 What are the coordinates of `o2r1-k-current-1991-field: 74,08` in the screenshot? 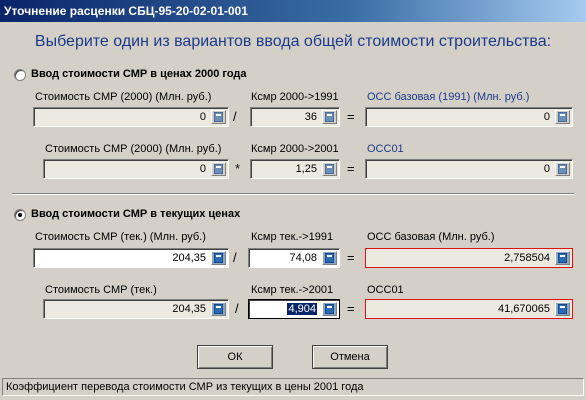 It's located at (294, 258).